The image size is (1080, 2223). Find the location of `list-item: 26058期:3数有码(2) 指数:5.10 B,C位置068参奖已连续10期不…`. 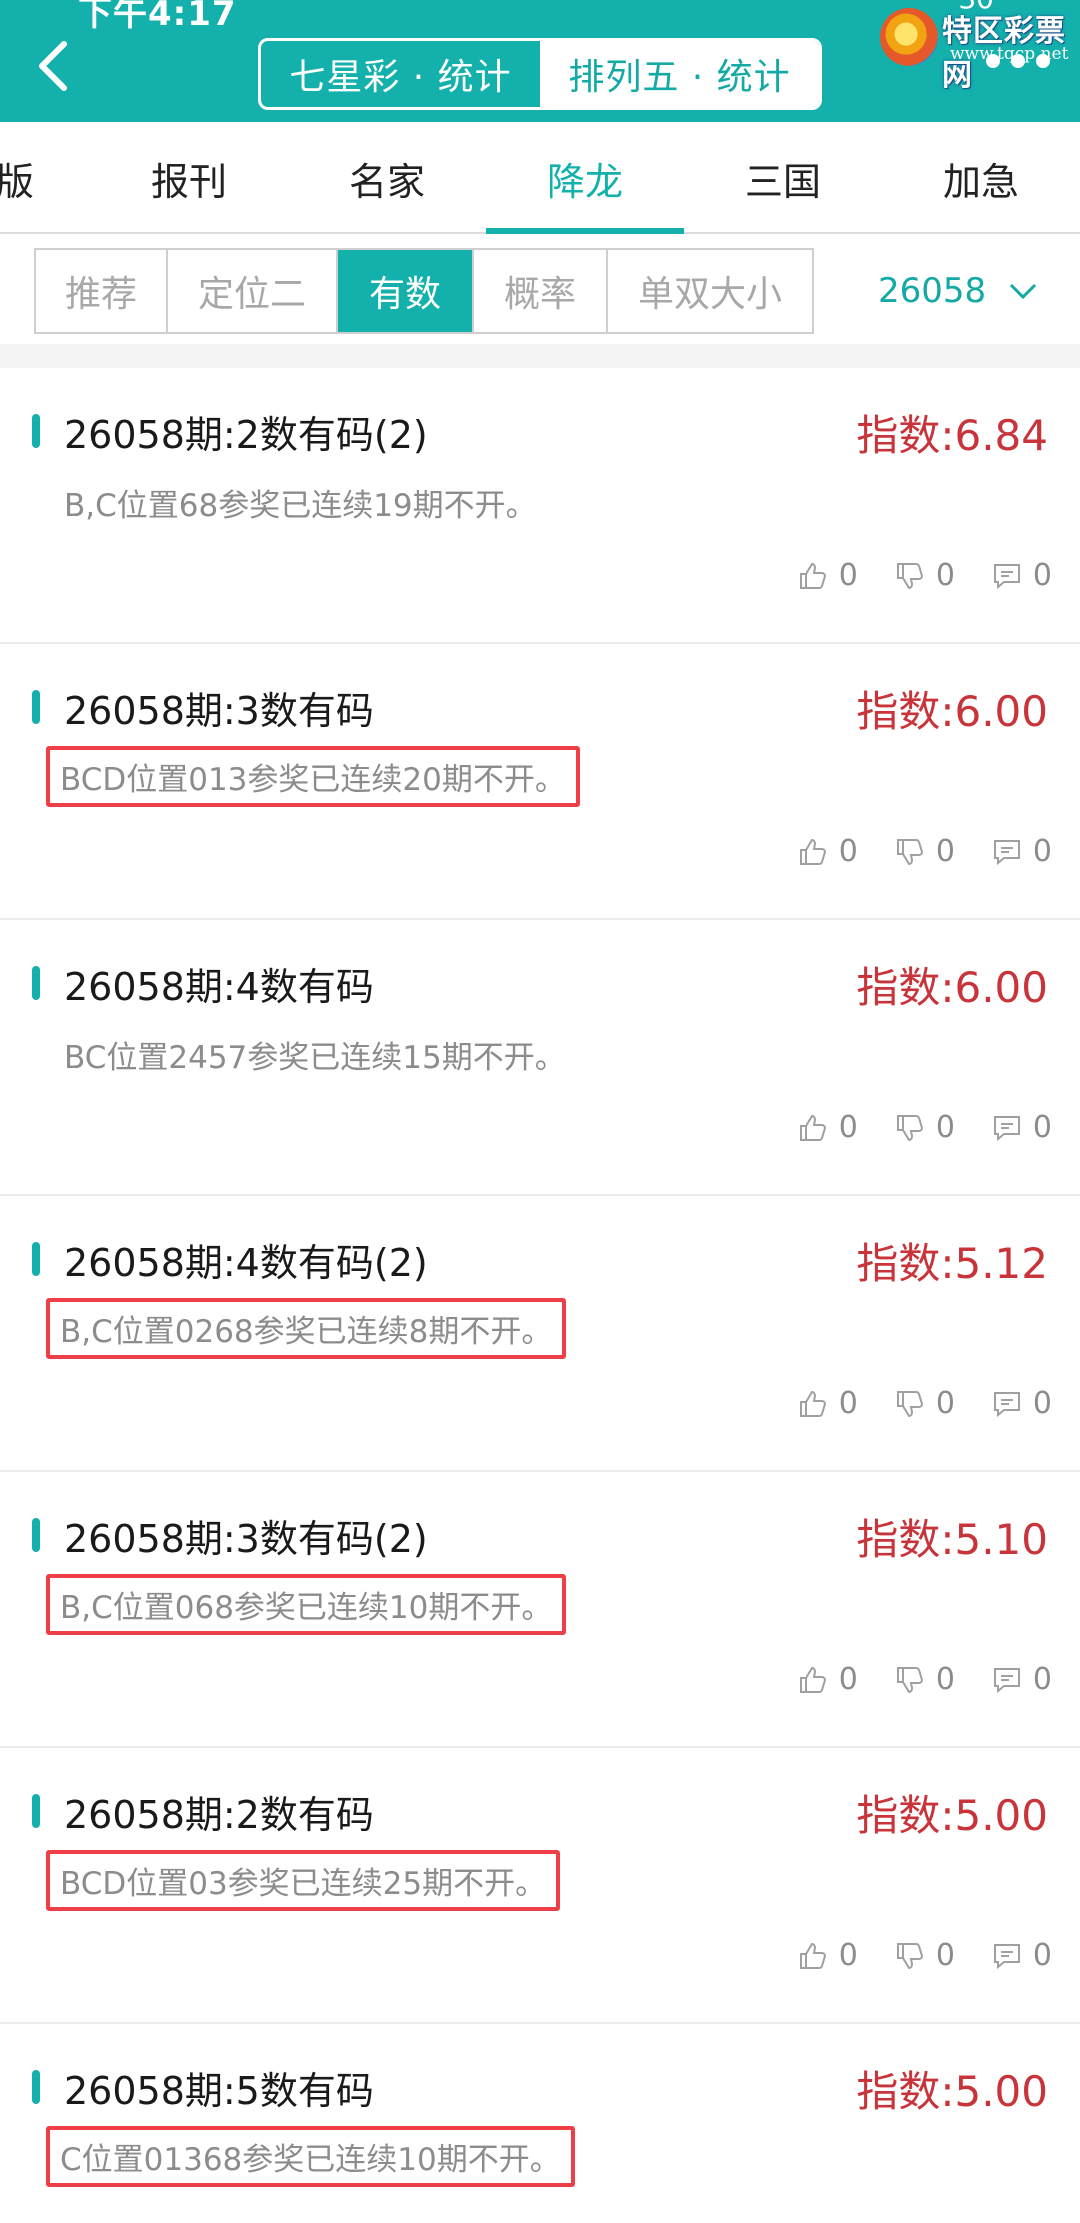

list-item: 26058期:3数有码(2) 指数:5.10 B,C位置068参奖已连续10期不… is located at coordinates (540, 1610).